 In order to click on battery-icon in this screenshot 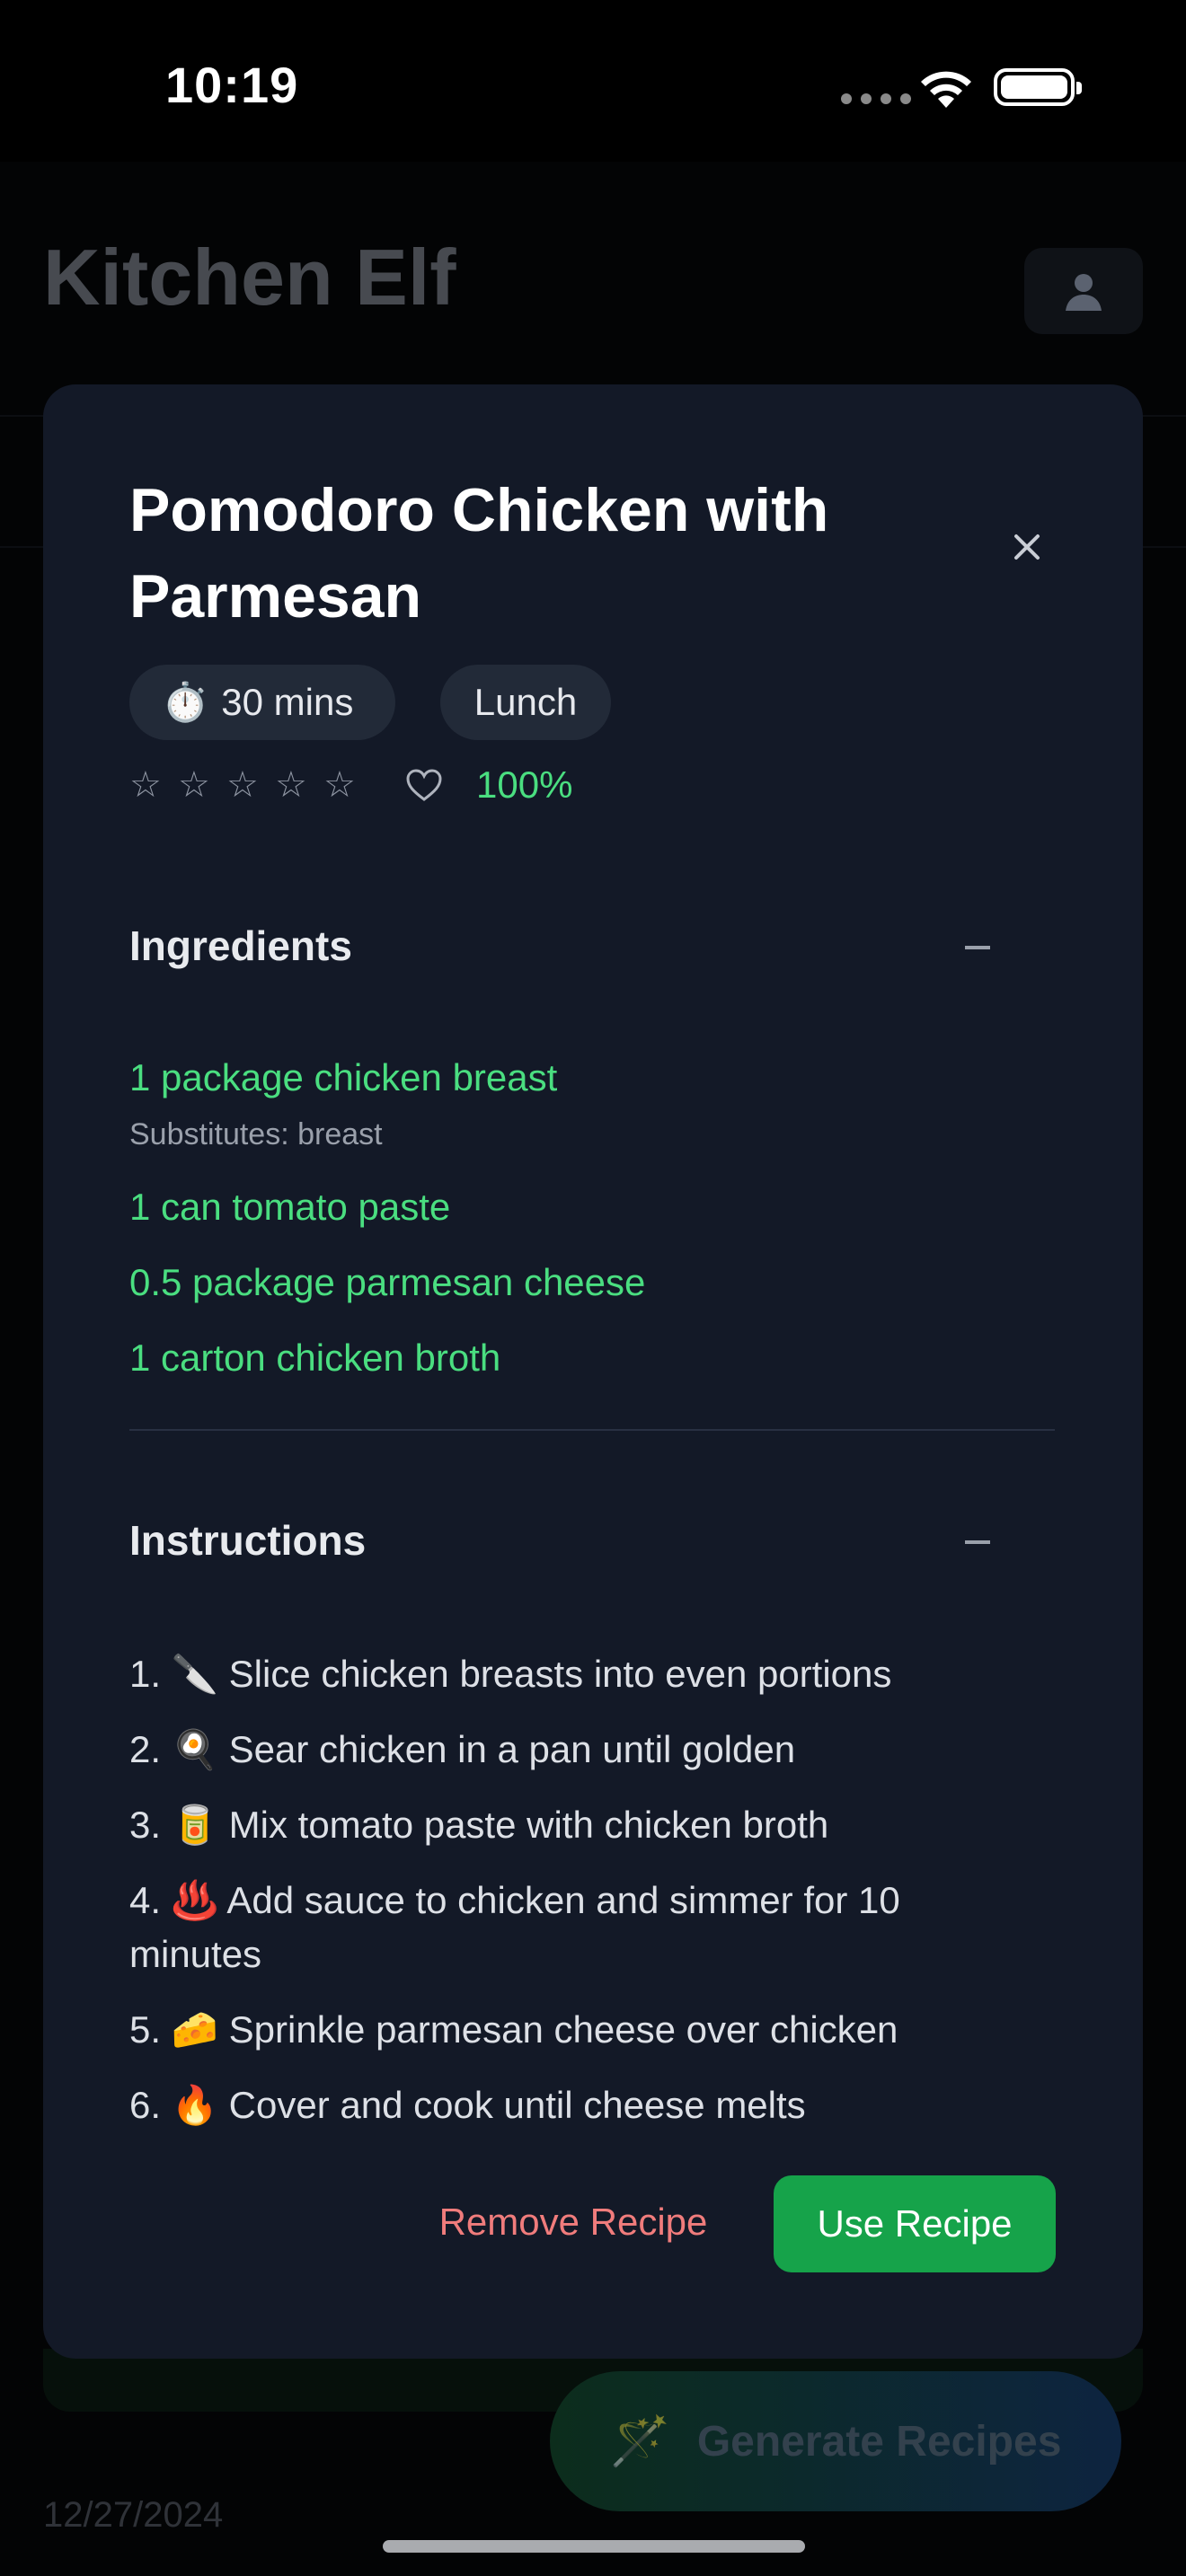, I will do `click(1038, 87)`.